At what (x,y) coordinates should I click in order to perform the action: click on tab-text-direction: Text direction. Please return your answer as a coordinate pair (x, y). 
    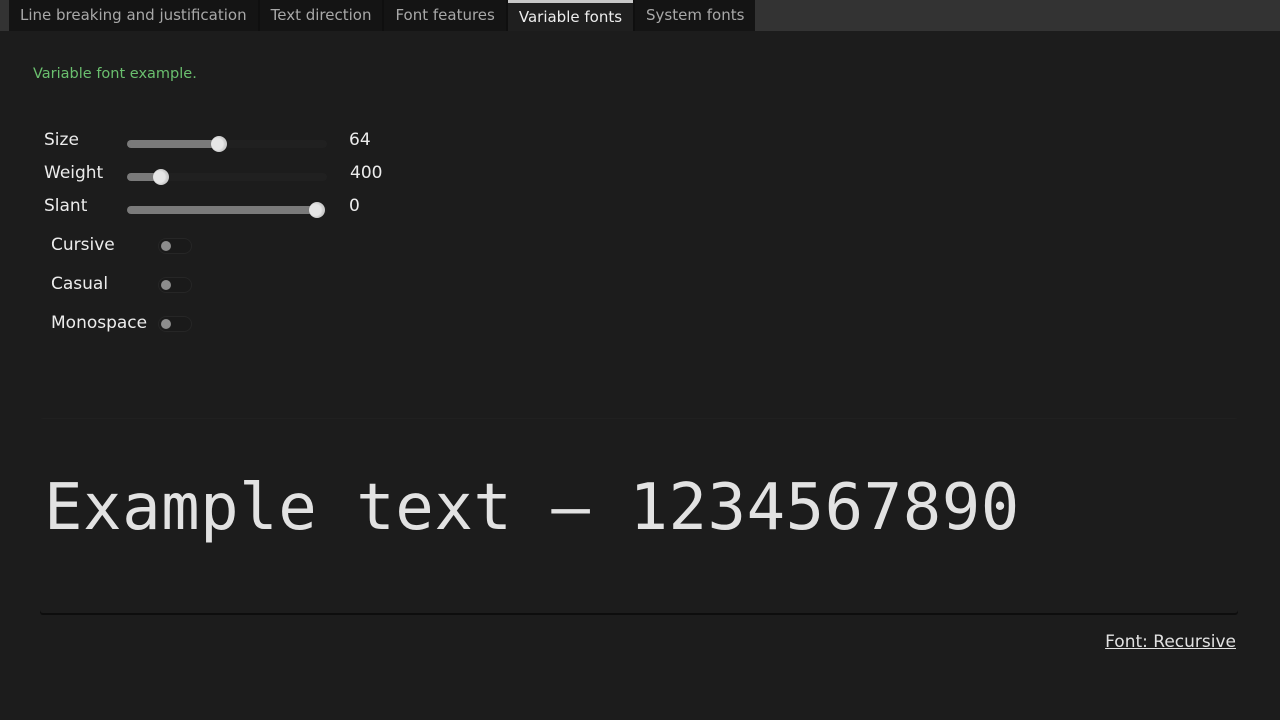
    Looking at the image, I should click on (321, 15).